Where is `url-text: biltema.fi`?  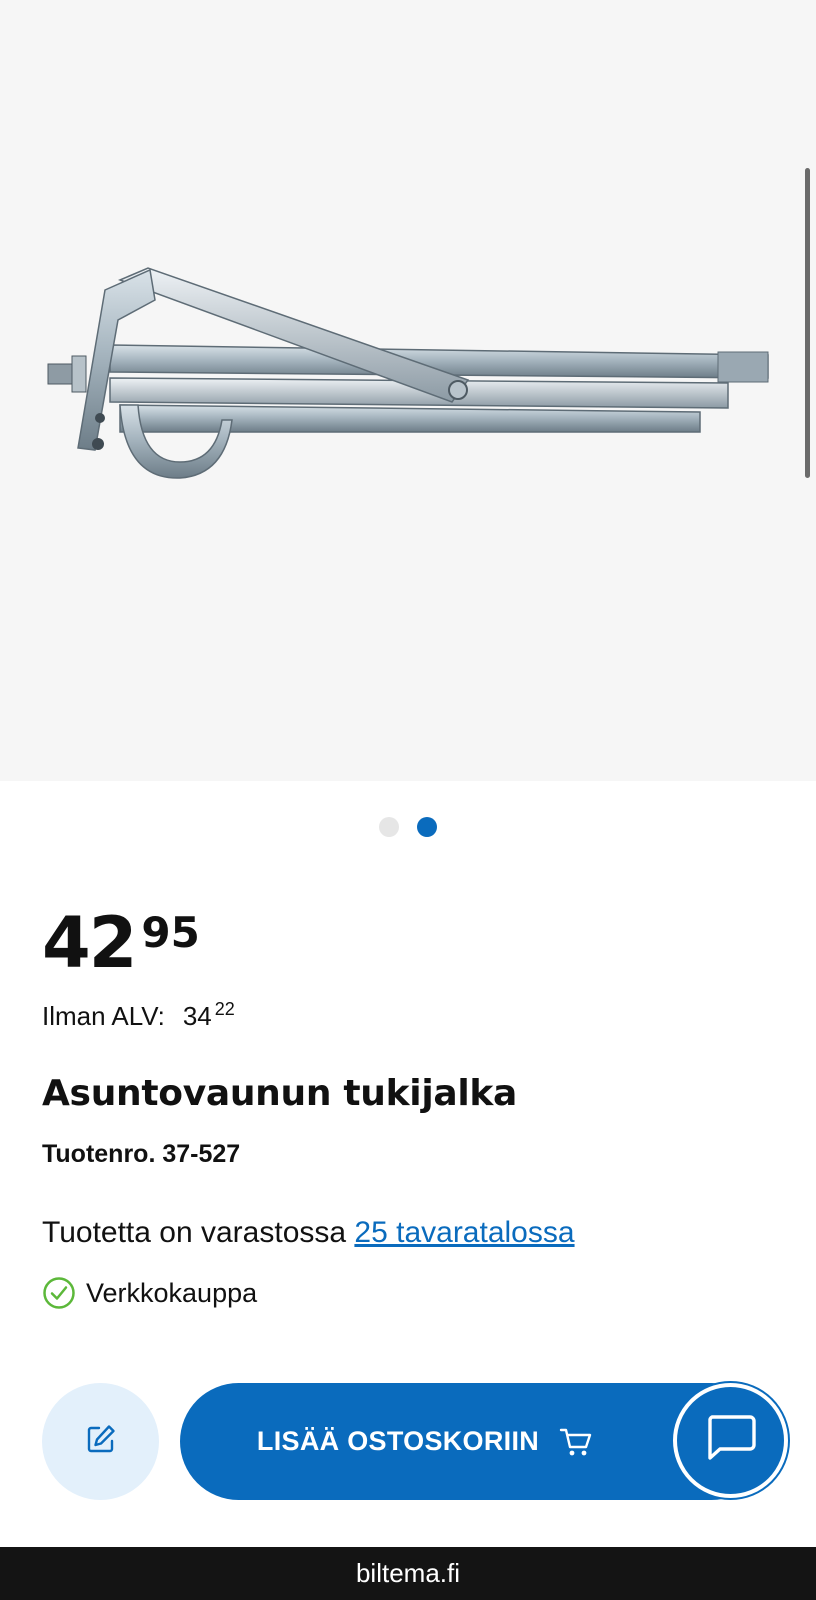 url-text: biltema.fi is located at coordinates (408, 1573).